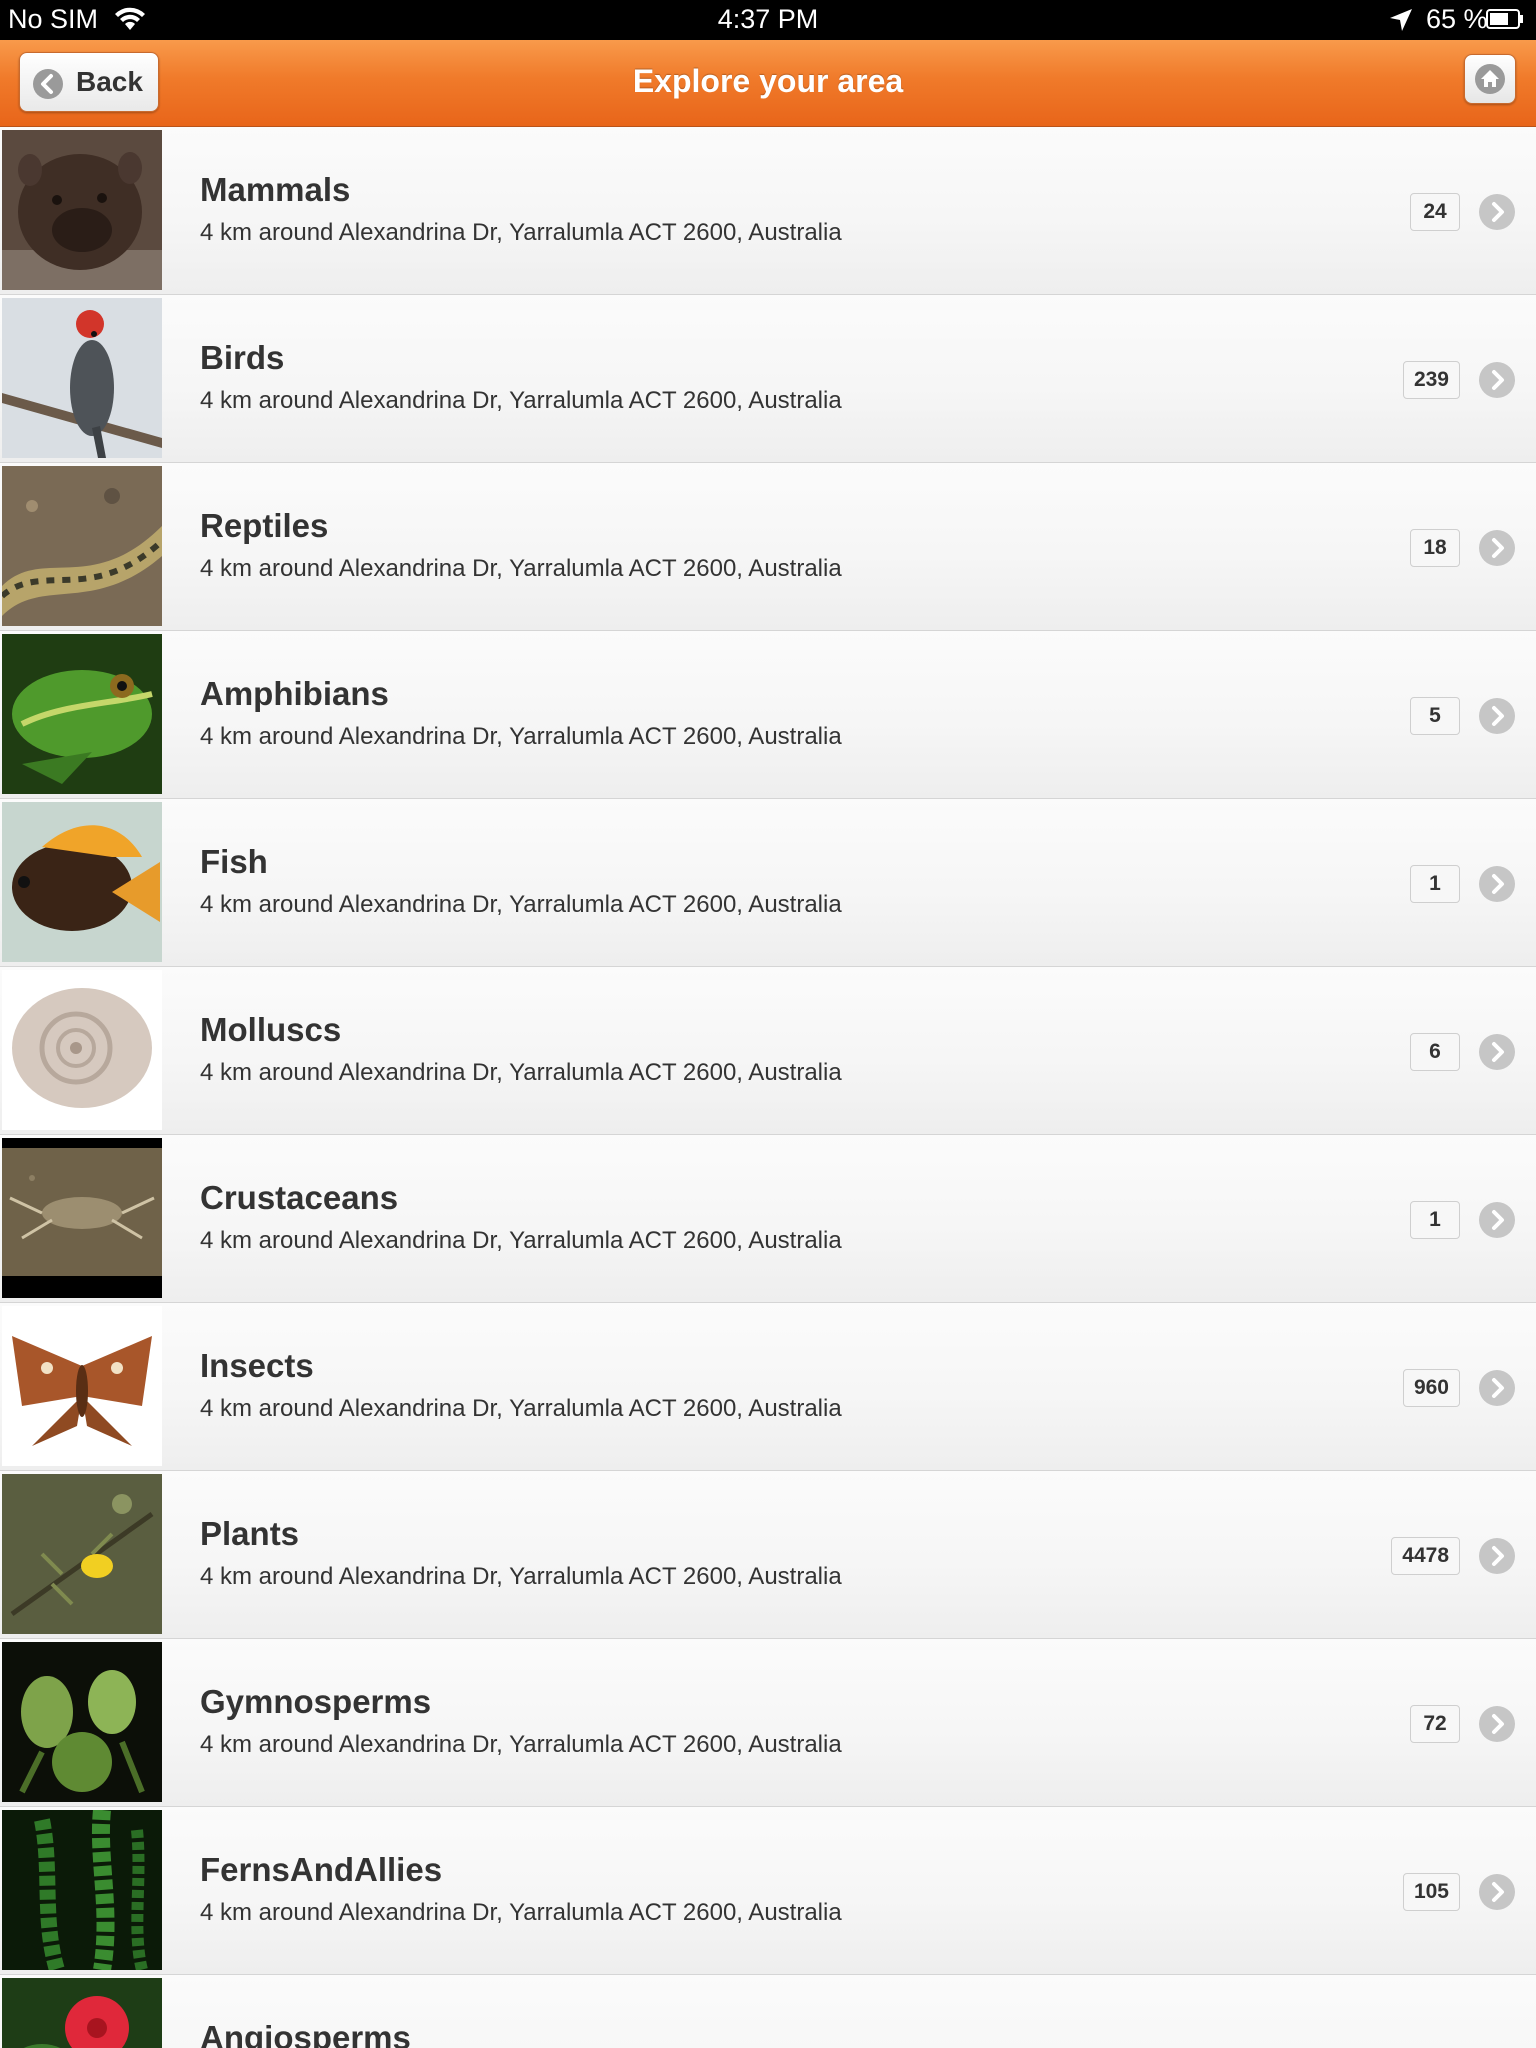 The width and height of the screenshot is (1536, 2048). Describe the element at coordinates (234, 861) in the screenshot. I see `row-title: Fish` at that location.